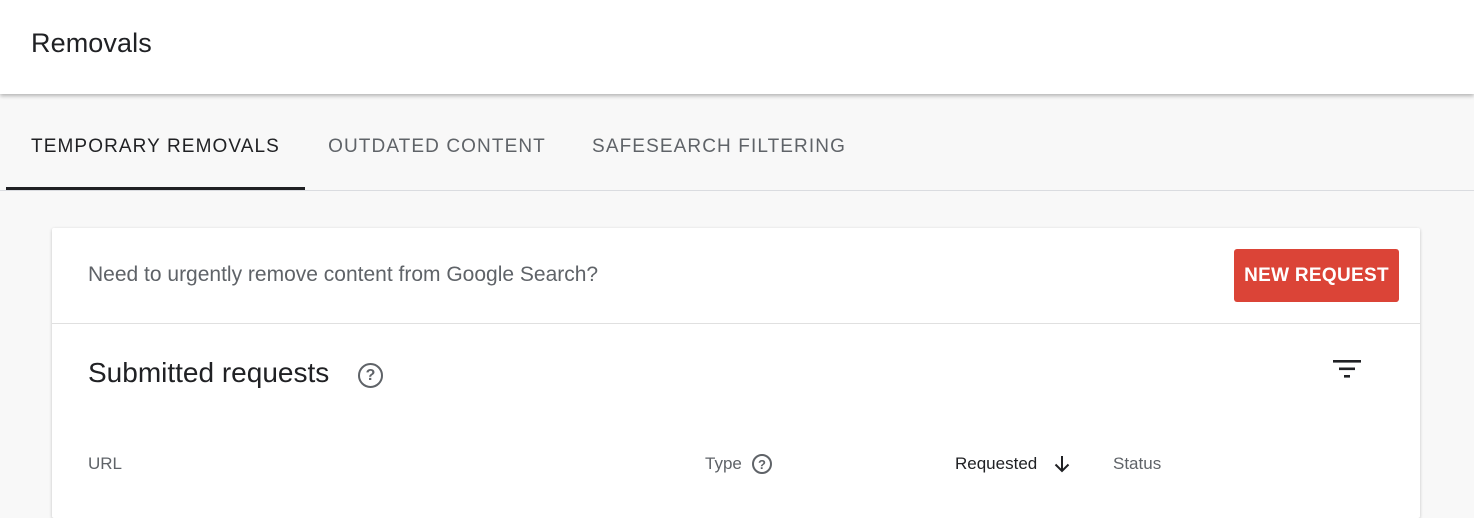 The height and width of the screenshot is (518, 1474). Describe the element at coordinates (370, 375) in the screenshot. I see `help-circle-icon: ?` at that location.